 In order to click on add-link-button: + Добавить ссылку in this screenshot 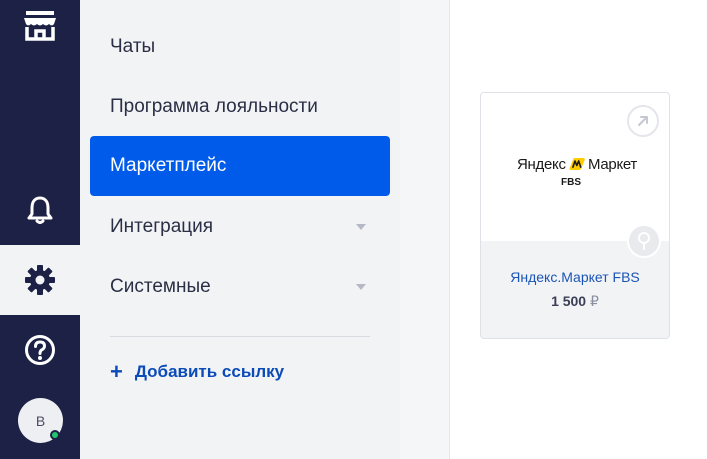, I will do `click(197, 372)`.